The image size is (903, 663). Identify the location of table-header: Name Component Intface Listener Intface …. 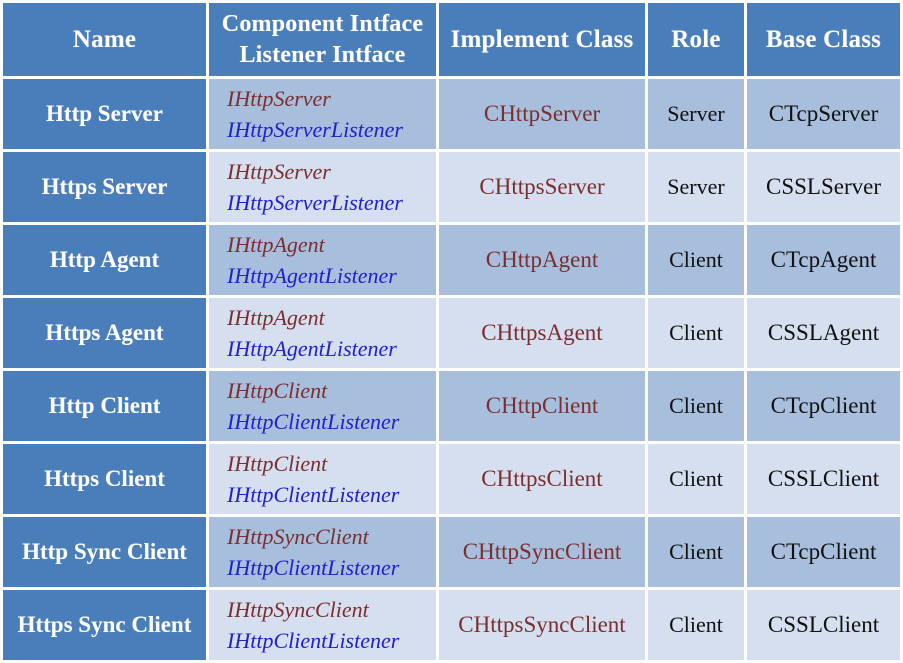
(451, 39).